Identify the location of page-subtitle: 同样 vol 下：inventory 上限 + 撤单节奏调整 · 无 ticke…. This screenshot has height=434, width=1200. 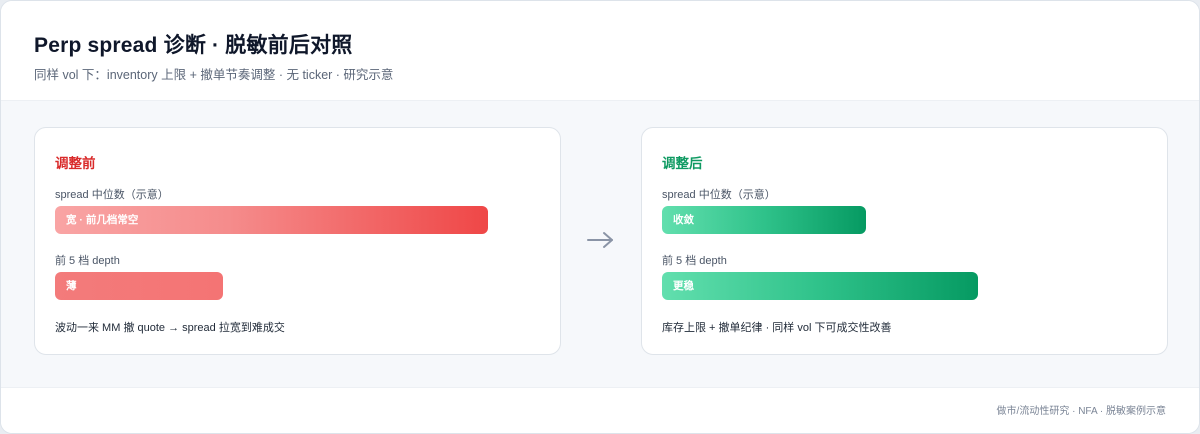
(214, 75).